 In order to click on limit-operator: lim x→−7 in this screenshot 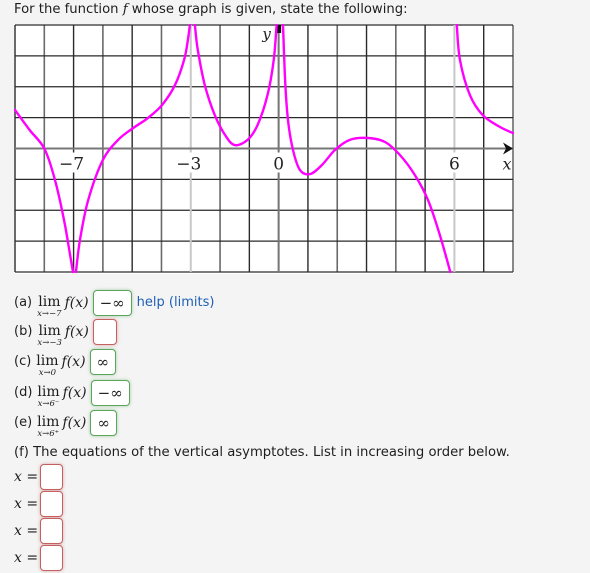, I will do `click(49, 305)`.